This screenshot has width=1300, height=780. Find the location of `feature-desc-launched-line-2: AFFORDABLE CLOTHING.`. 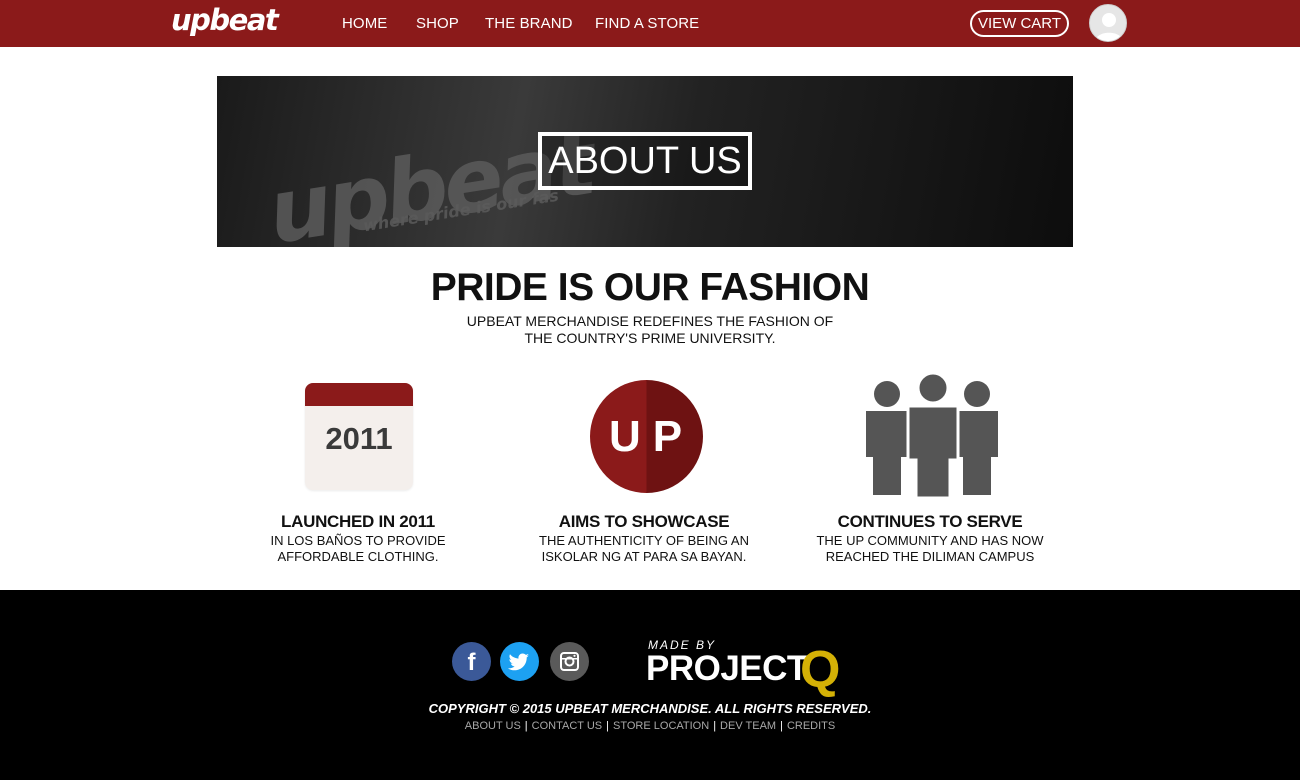

feature-desc-launched-line-2: AFFORDABLE CLOTHING. is located at coordinates (358, 556).